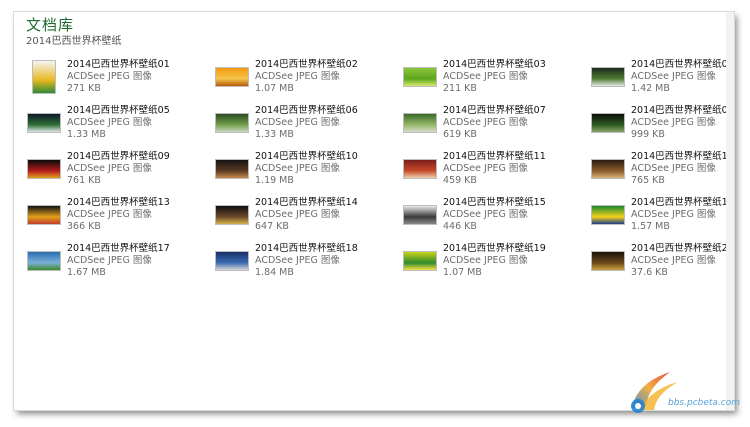 Image resolution: width=750 pixels, height=427 pixels. I want to click on sky-field-thumbnail, so click(44, 261).